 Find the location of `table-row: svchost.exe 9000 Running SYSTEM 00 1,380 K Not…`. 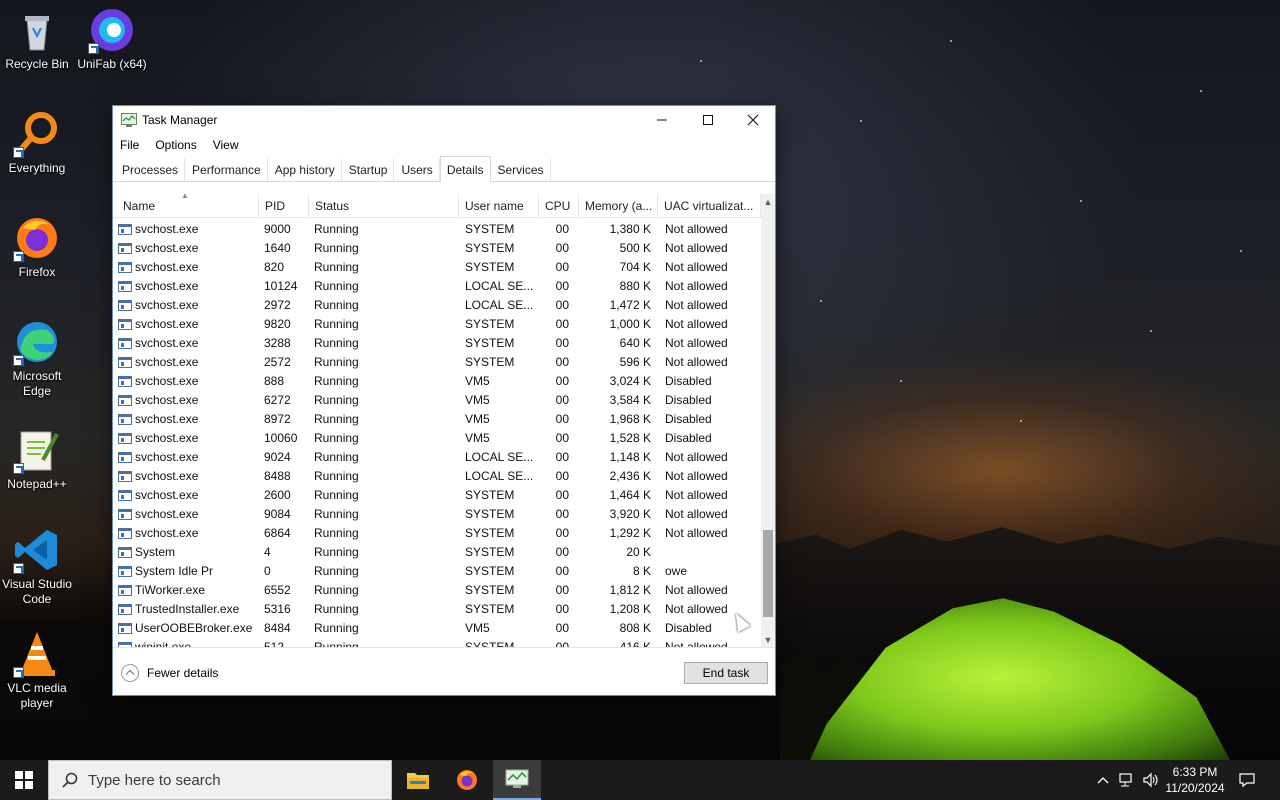

table-row: svchost.exe 9000 Running SYSTEM 00 1,380 K Not… is located at coordinates (437, 229).